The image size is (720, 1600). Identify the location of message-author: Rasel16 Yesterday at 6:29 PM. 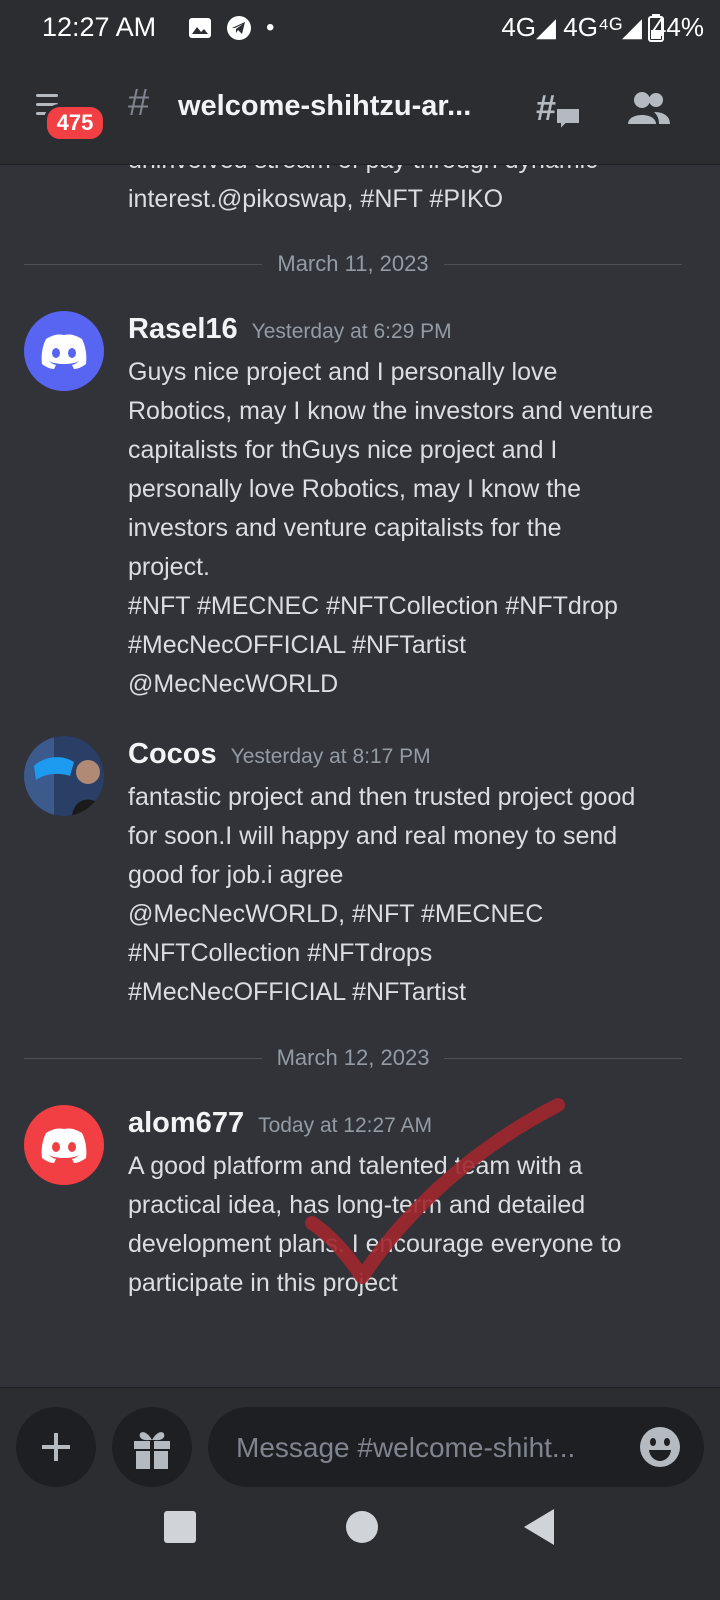
(290, 329).